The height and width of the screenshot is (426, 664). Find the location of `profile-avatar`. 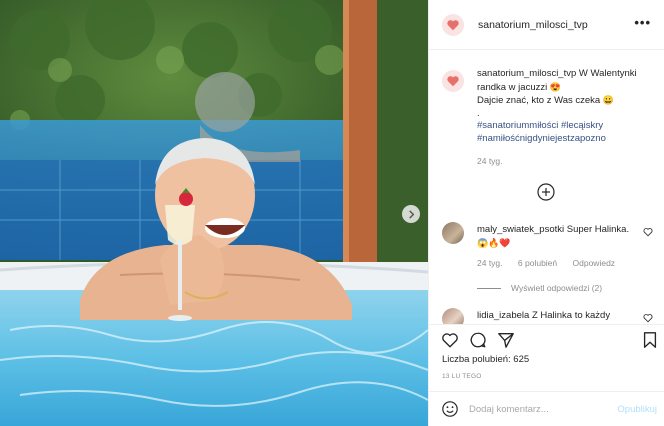

profile-avatar is located at coordinates (453, 24).